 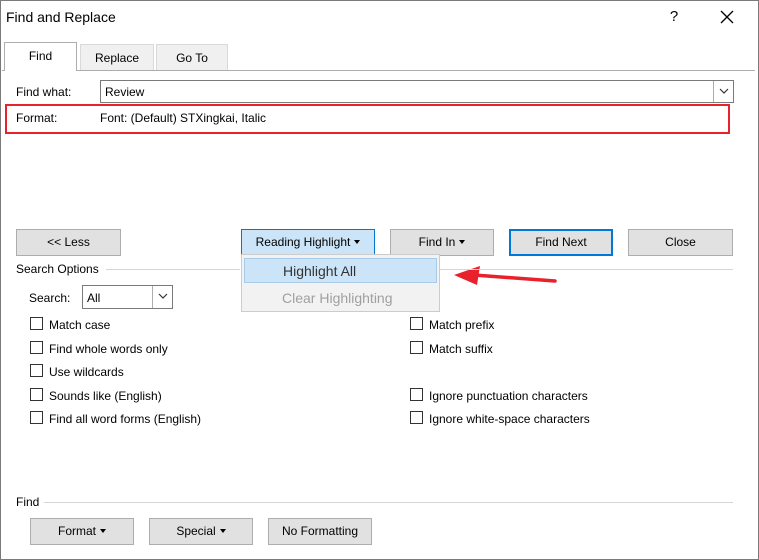 What do you see at coordinates (462, 325) in the screenshot?
I see `match-prefix-label: Match prefix` at bounding box center [462, 325].